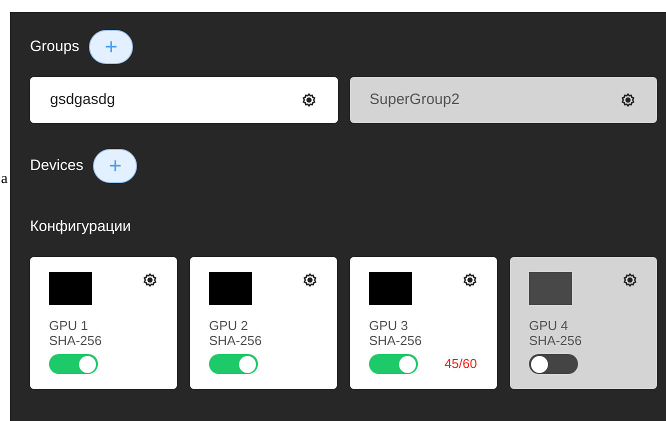  I want to click on section-title: Groups, so click(55, 46).